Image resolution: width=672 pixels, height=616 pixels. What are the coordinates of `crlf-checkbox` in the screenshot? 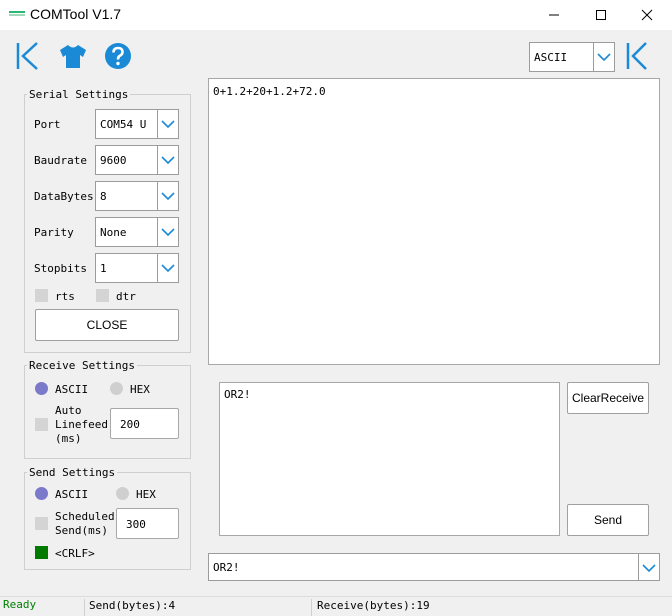 It's located at (41, 552).